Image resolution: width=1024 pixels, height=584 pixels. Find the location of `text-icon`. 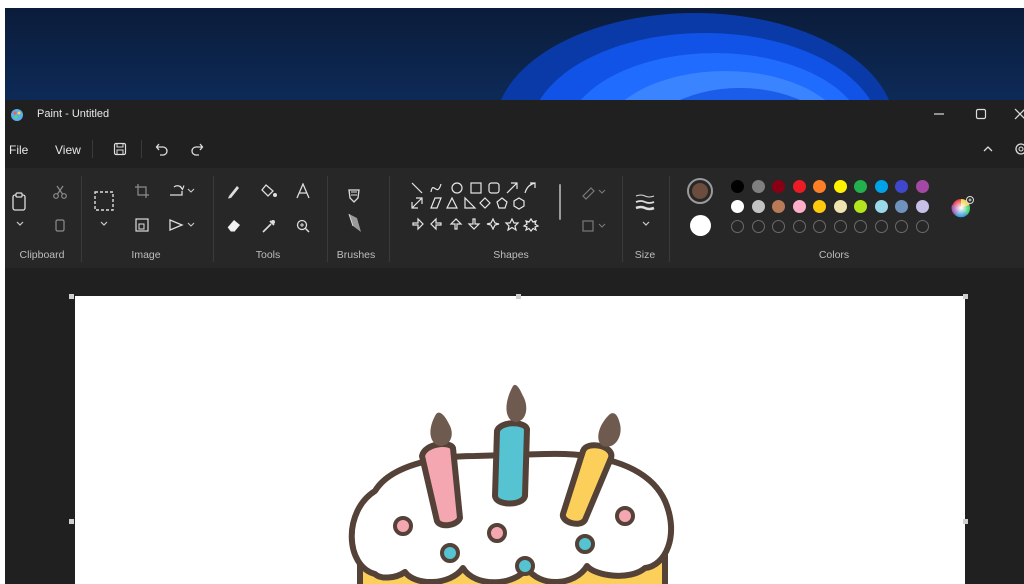

text-icon is located at coordinates (303, 191).